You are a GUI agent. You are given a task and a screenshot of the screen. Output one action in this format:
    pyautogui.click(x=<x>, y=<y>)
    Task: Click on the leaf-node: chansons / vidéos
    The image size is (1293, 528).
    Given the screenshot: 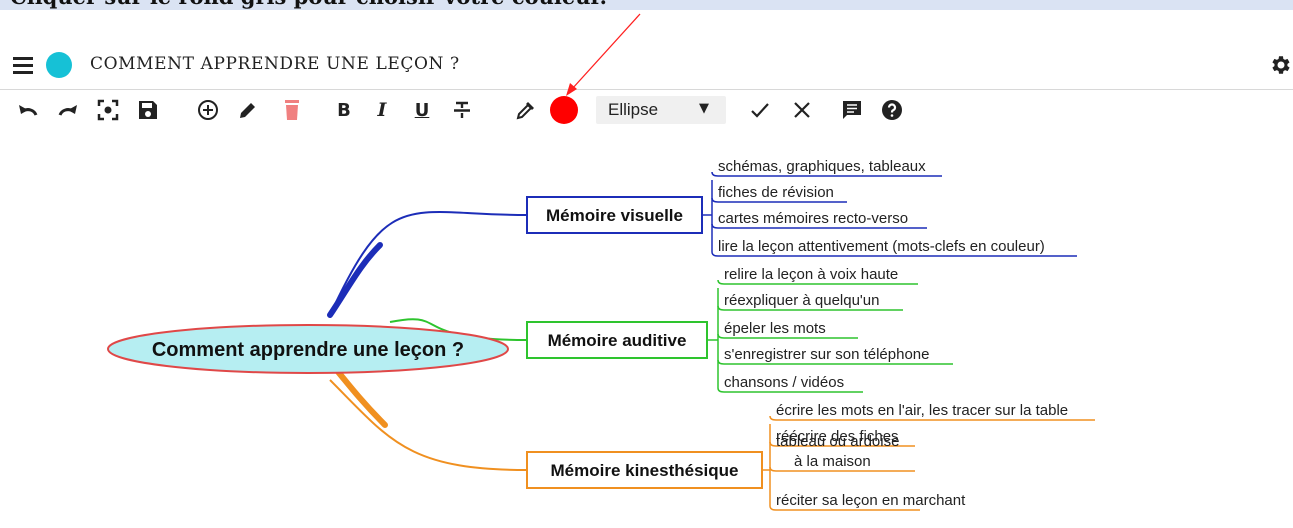 What is the action you would take?
    pyautogui.click(x=790, y=383)
    